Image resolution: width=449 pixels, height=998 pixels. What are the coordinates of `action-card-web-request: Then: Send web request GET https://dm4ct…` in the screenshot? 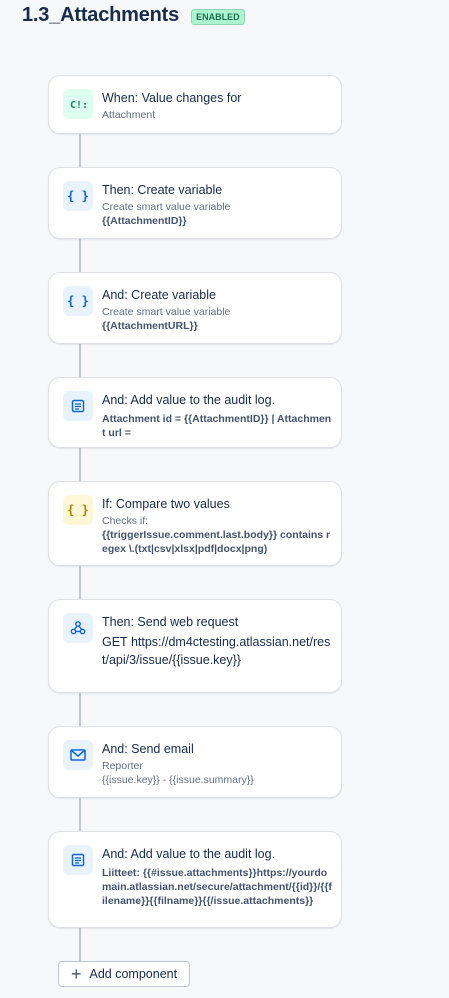 It's located at (195, 646).